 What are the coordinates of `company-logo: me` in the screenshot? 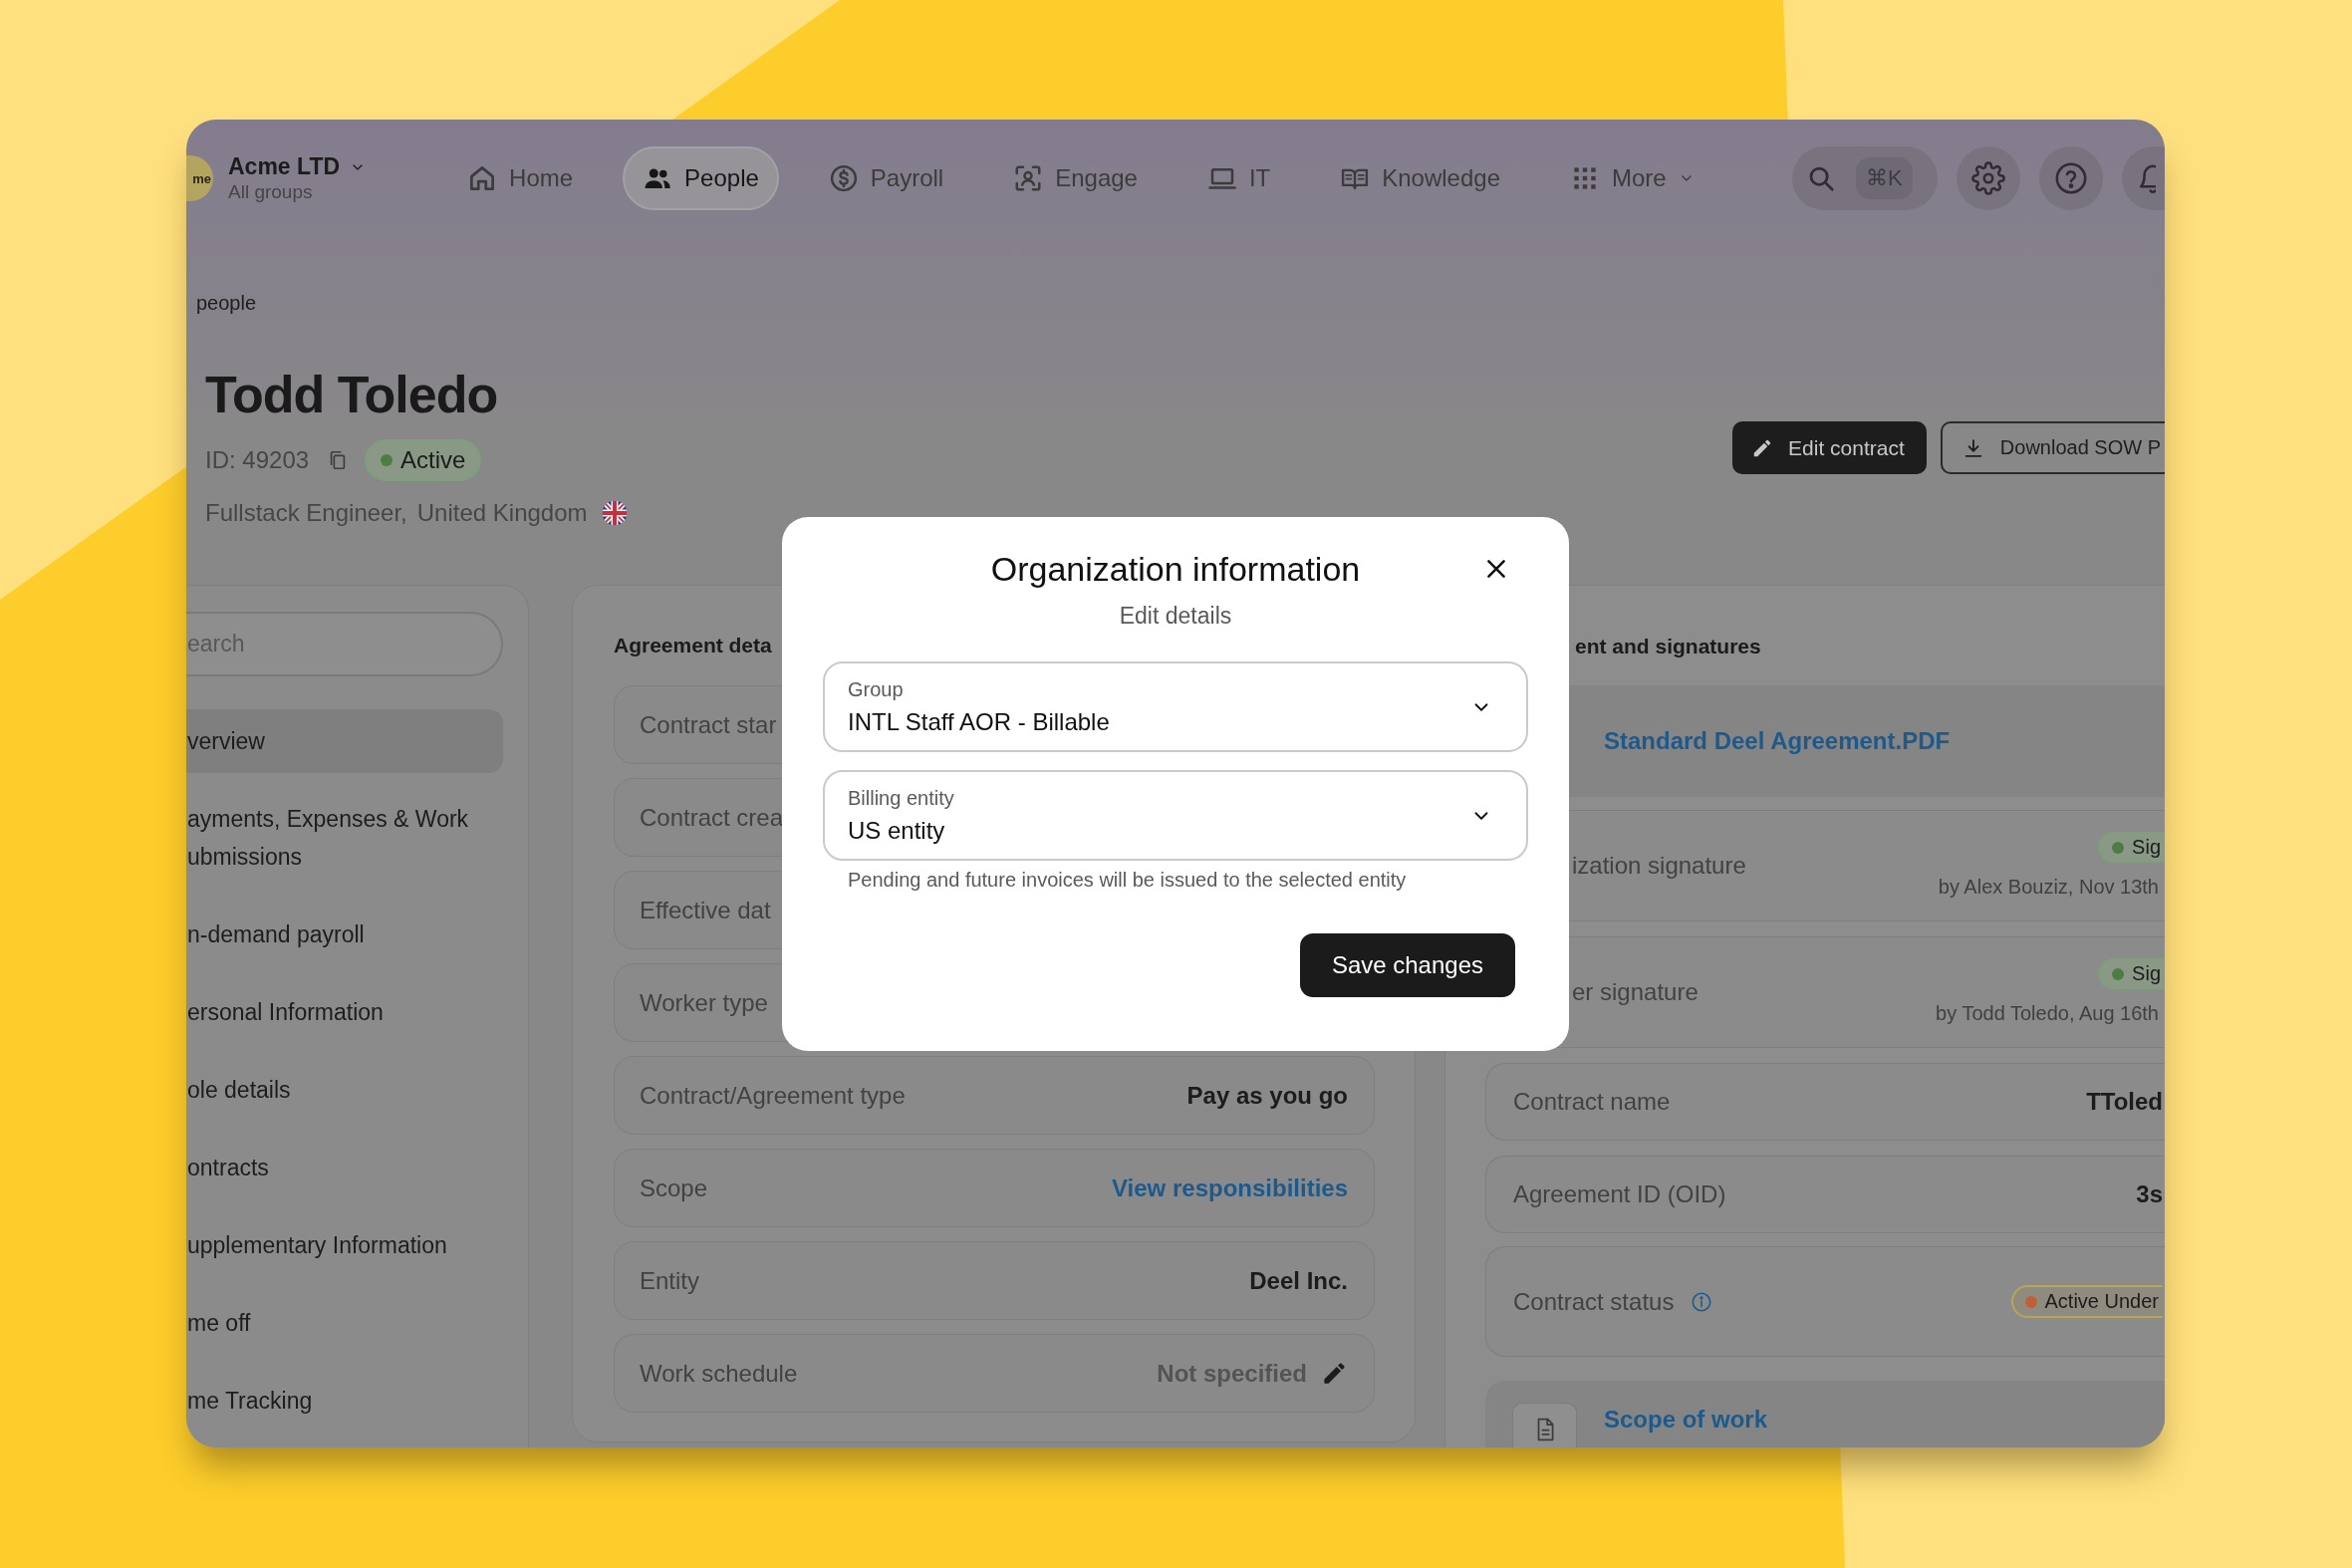 It's located at (199, 178).